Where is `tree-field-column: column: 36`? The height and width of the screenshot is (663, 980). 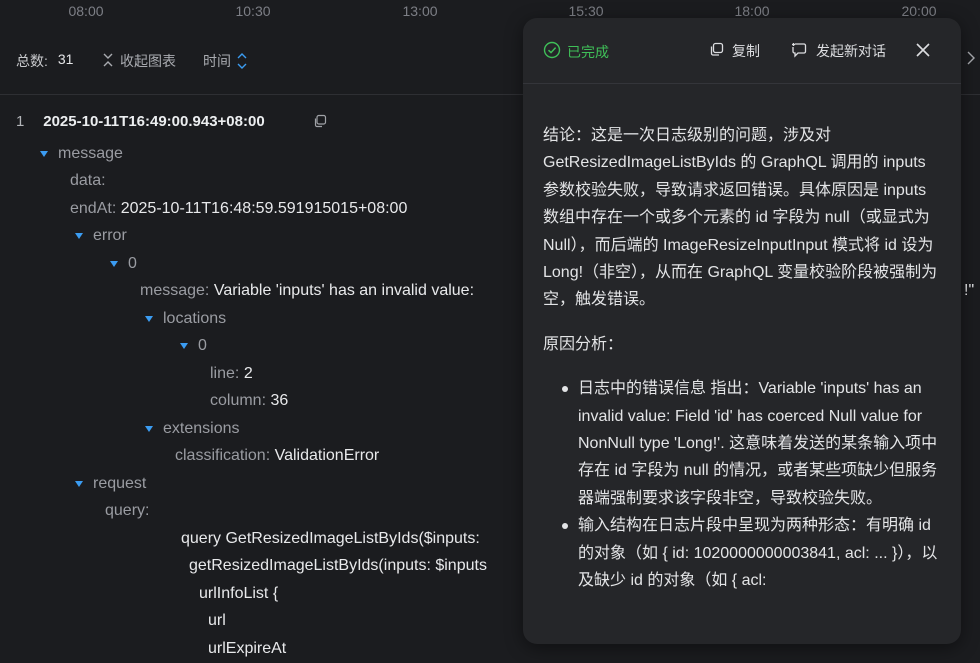 tree-field-column: column: 36 is located at coordinates (249, 400).